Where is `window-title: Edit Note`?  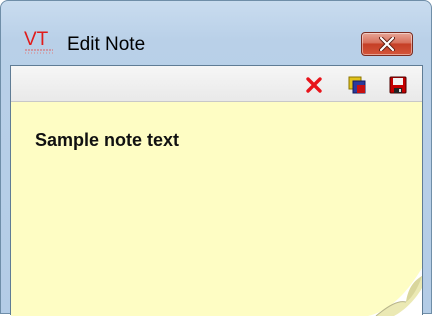 window-title: Edit Note is located at coordinates (106, 44).